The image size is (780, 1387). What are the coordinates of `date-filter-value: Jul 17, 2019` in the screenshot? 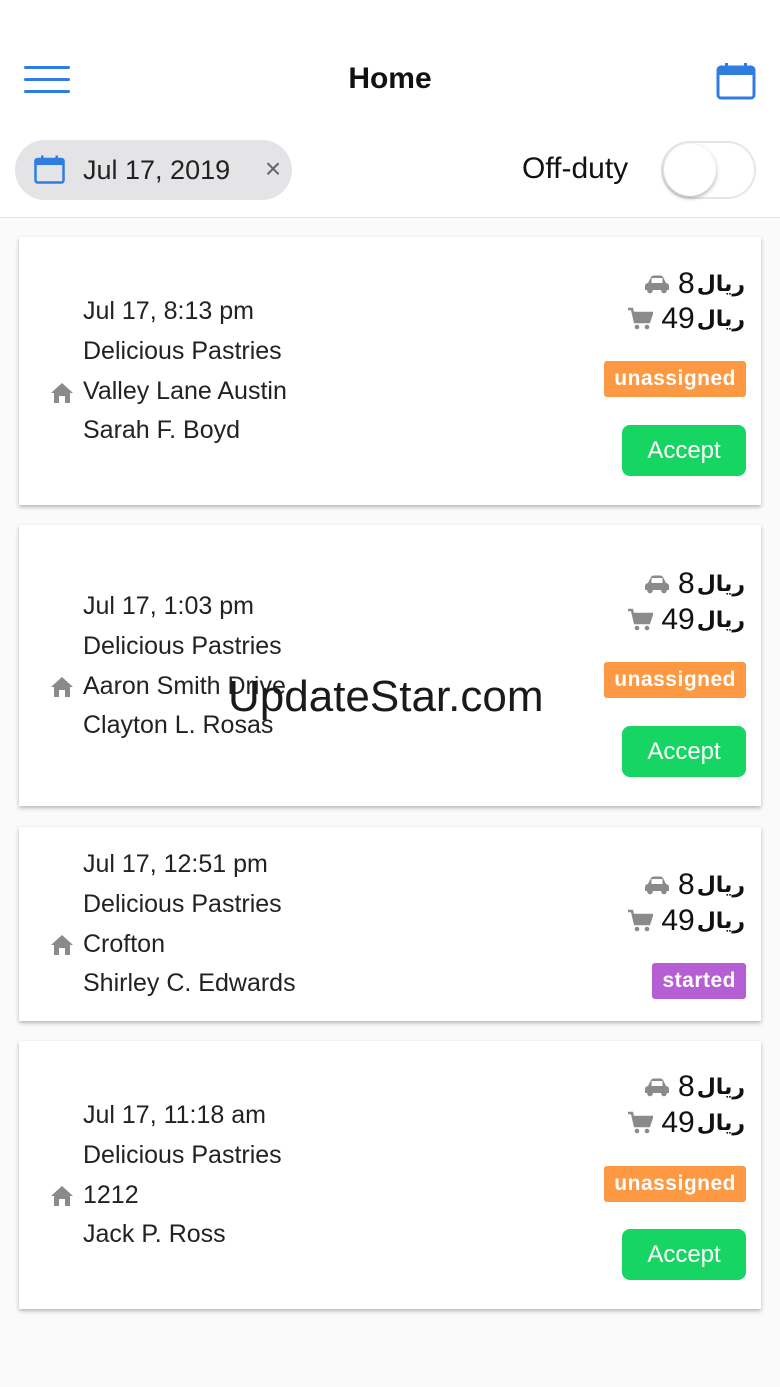 It's located at (157, 170).